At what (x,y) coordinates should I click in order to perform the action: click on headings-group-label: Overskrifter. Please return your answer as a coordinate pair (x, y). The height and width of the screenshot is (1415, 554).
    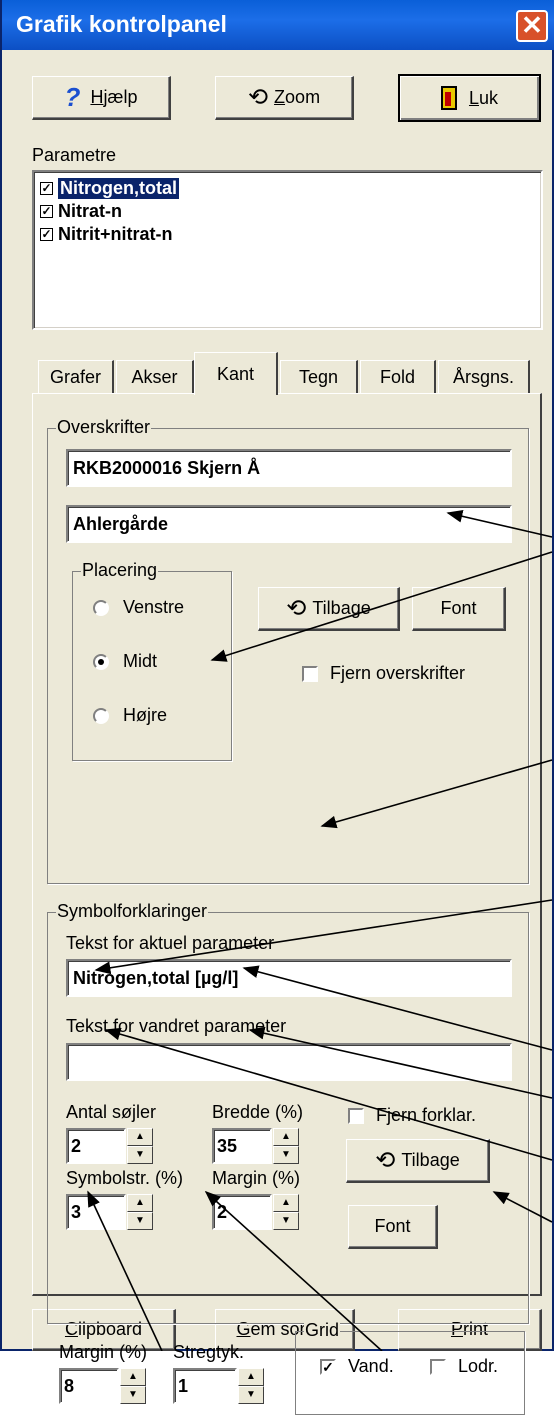
    Looking at the image, I should click on (104, 427).